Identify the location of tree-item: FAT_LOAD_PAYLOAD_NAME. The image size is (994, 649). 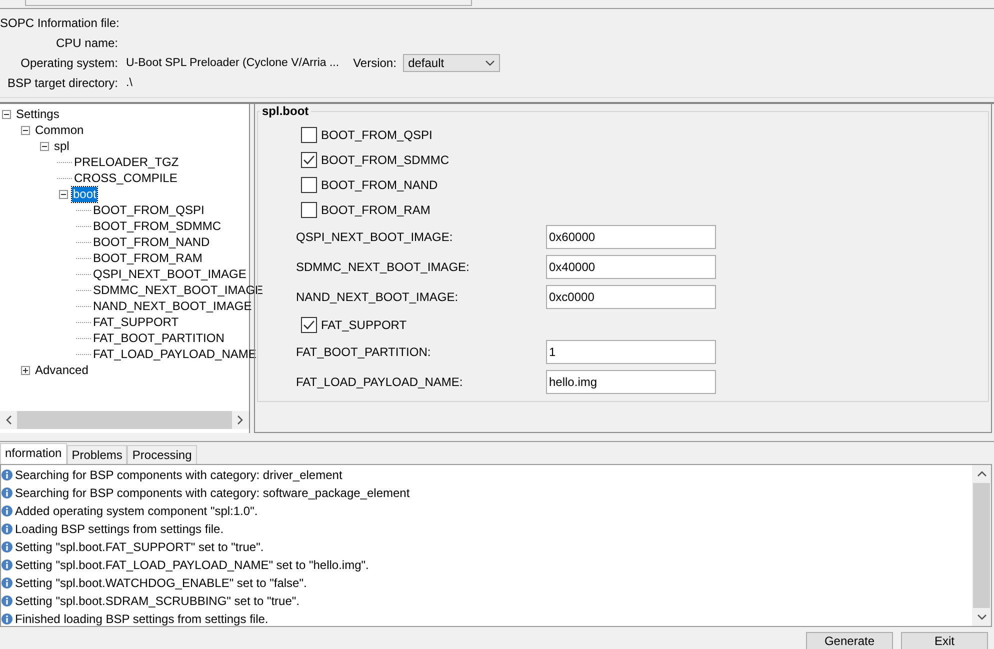
(175, 354).